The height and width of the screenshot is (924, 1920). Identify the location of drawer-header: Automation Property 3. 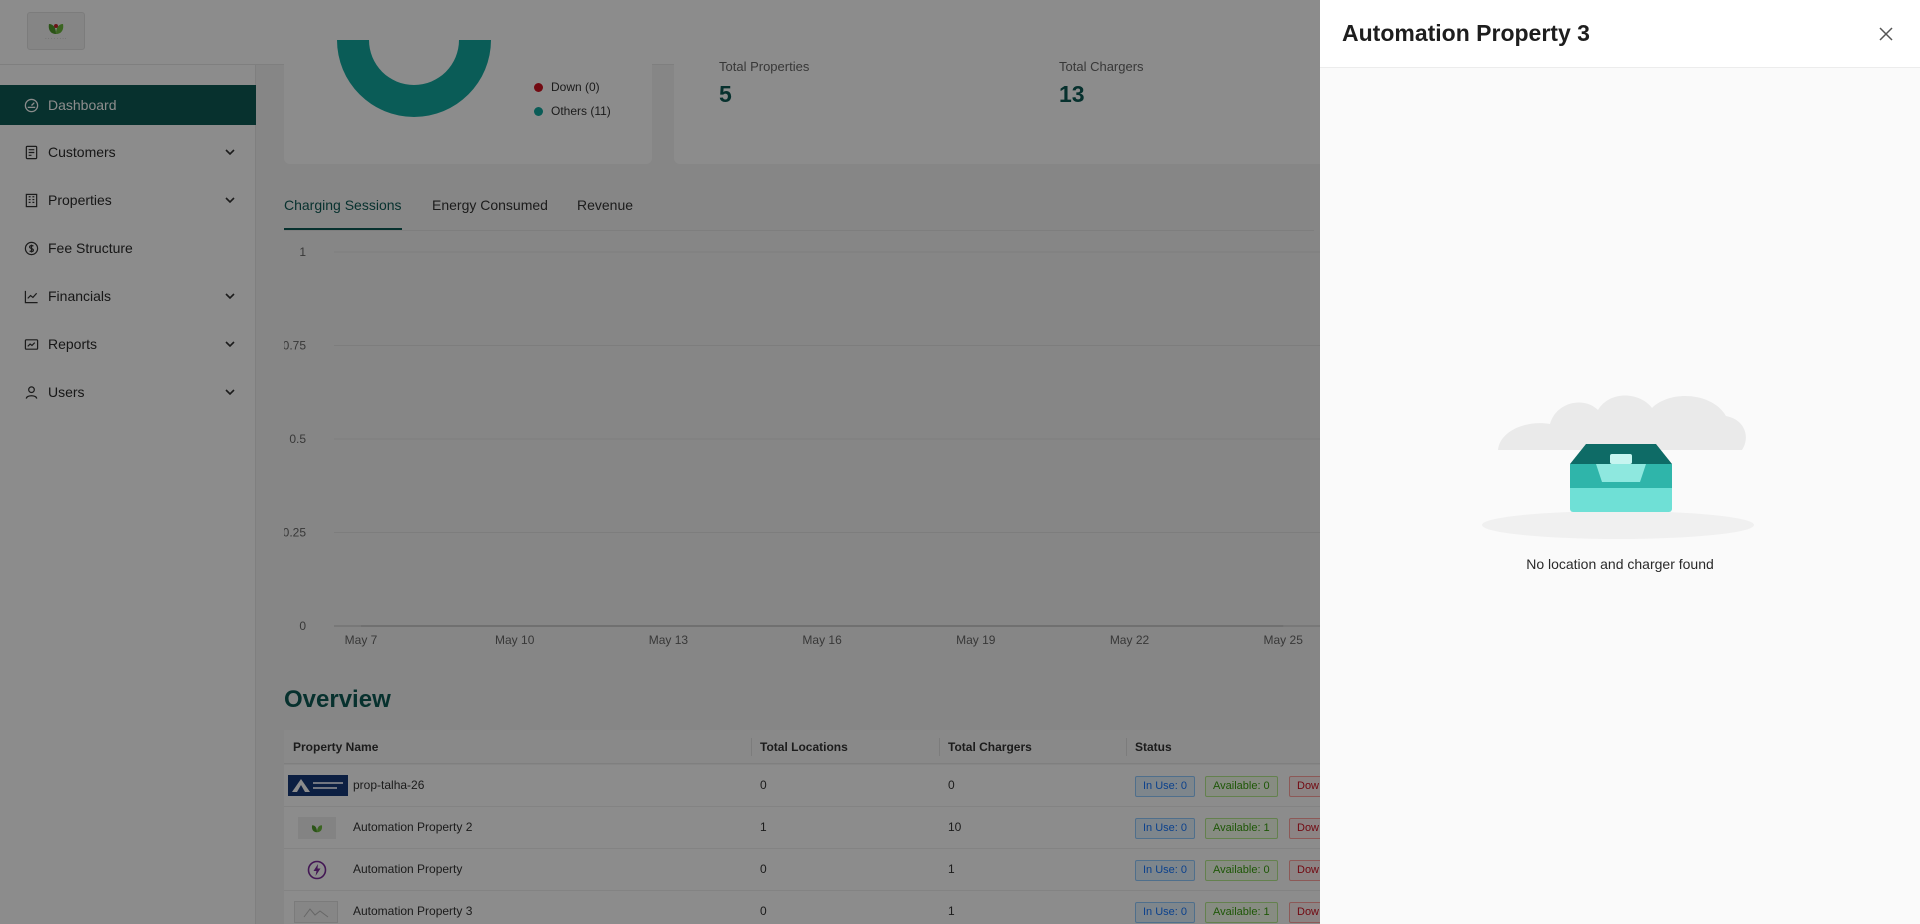
(1620, 34).